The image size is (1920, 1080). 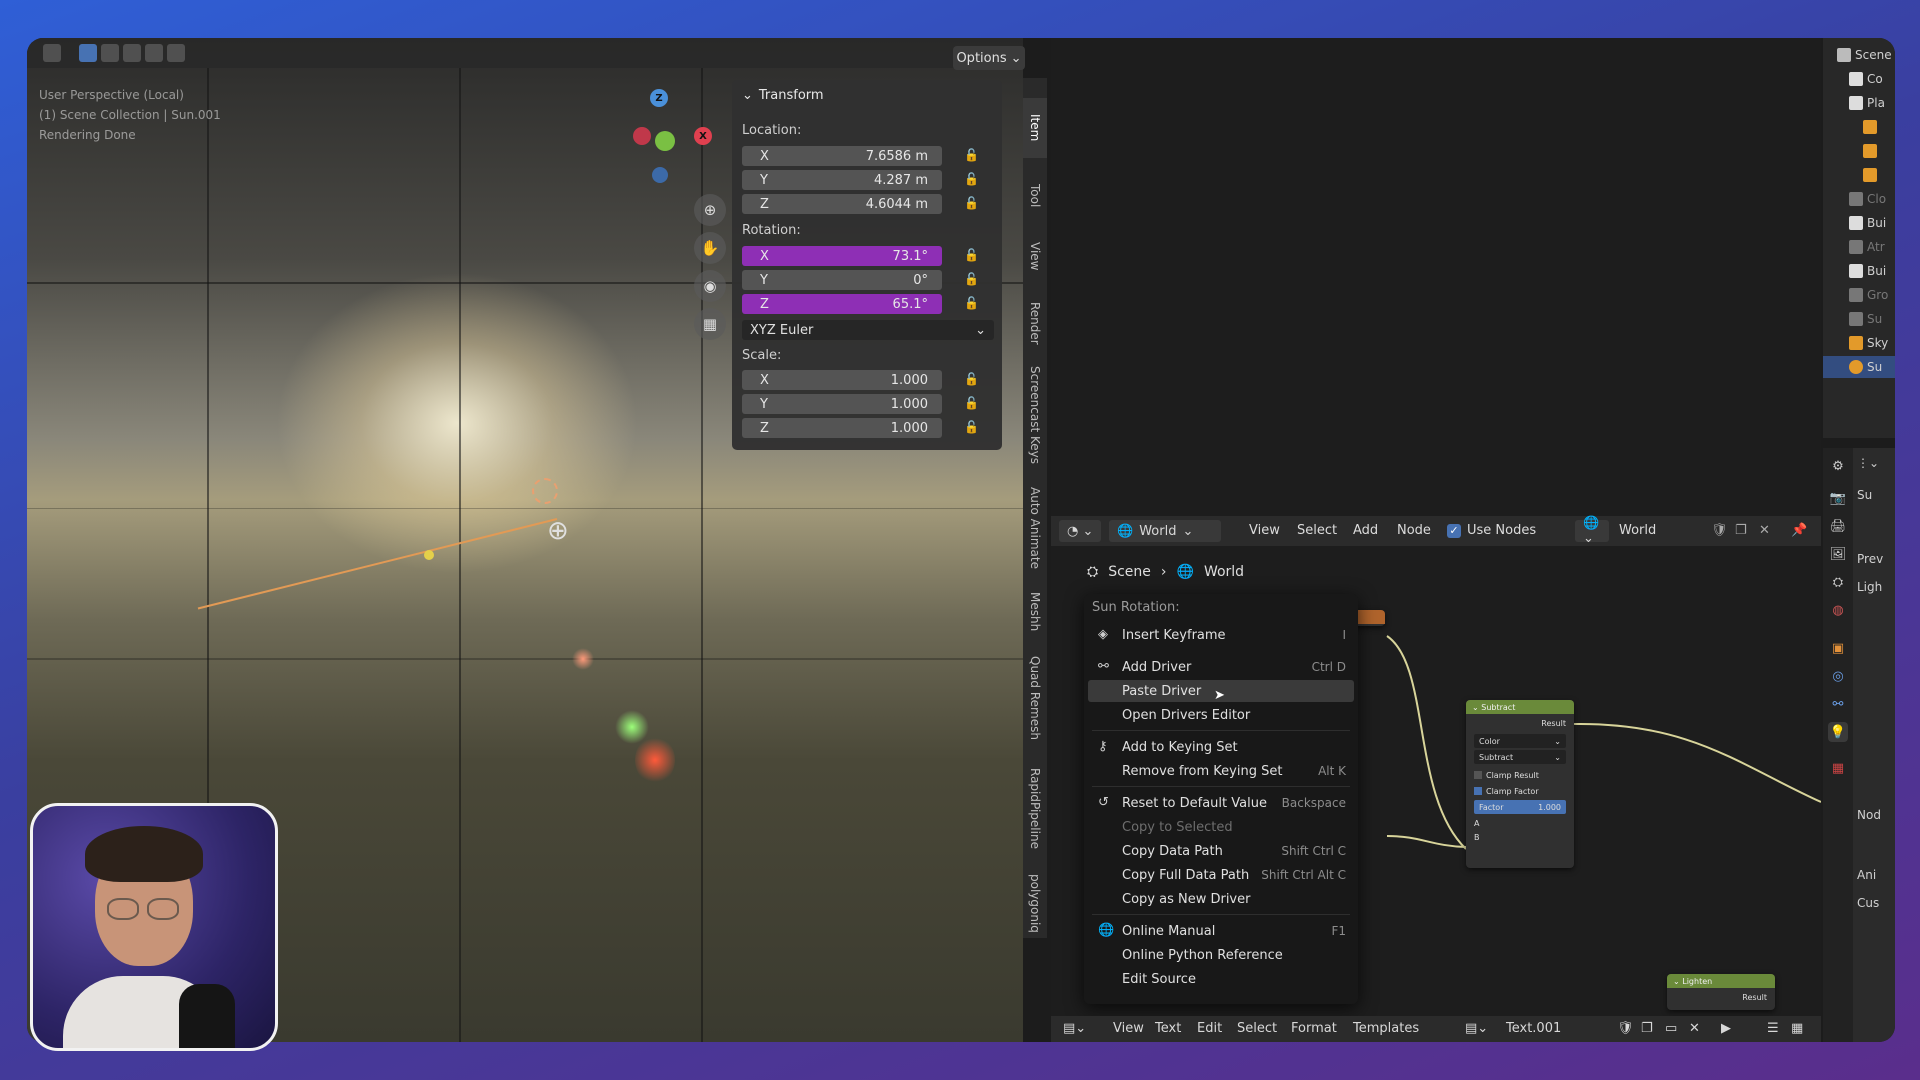 I want to click on light-data-tab-icon: 💡, so click(x=1838, y=732).